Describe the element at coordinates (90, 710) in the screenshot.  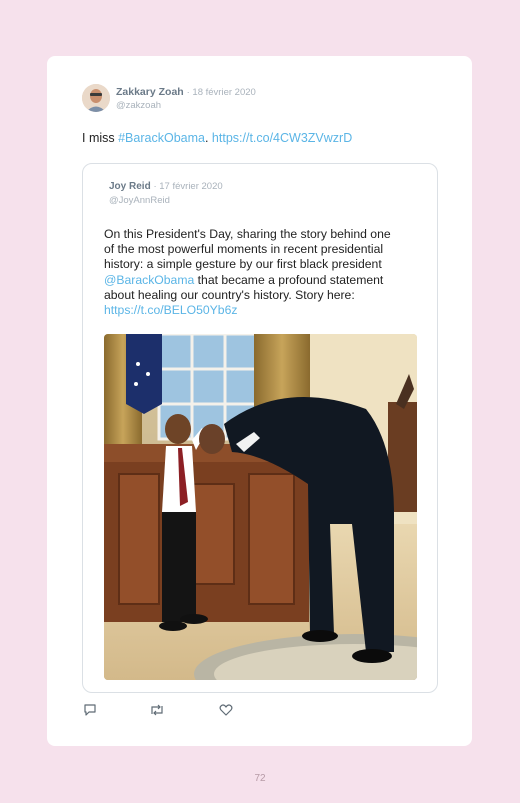
I see `reply-icon` at that location.